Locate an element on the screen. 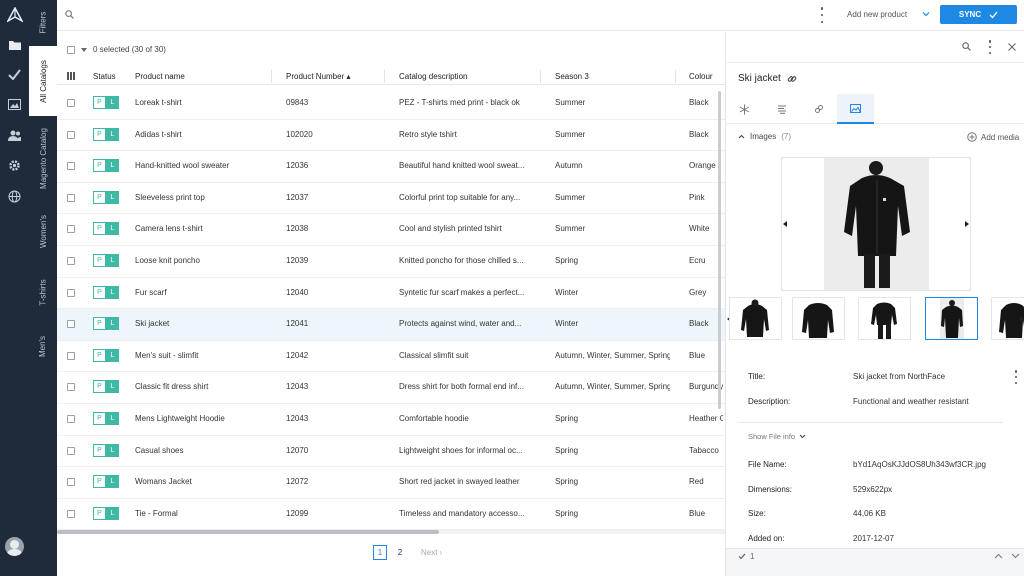 The width and height of the screenshot is (1024, 576). header-status: Status is located at coordinates (104, 76).